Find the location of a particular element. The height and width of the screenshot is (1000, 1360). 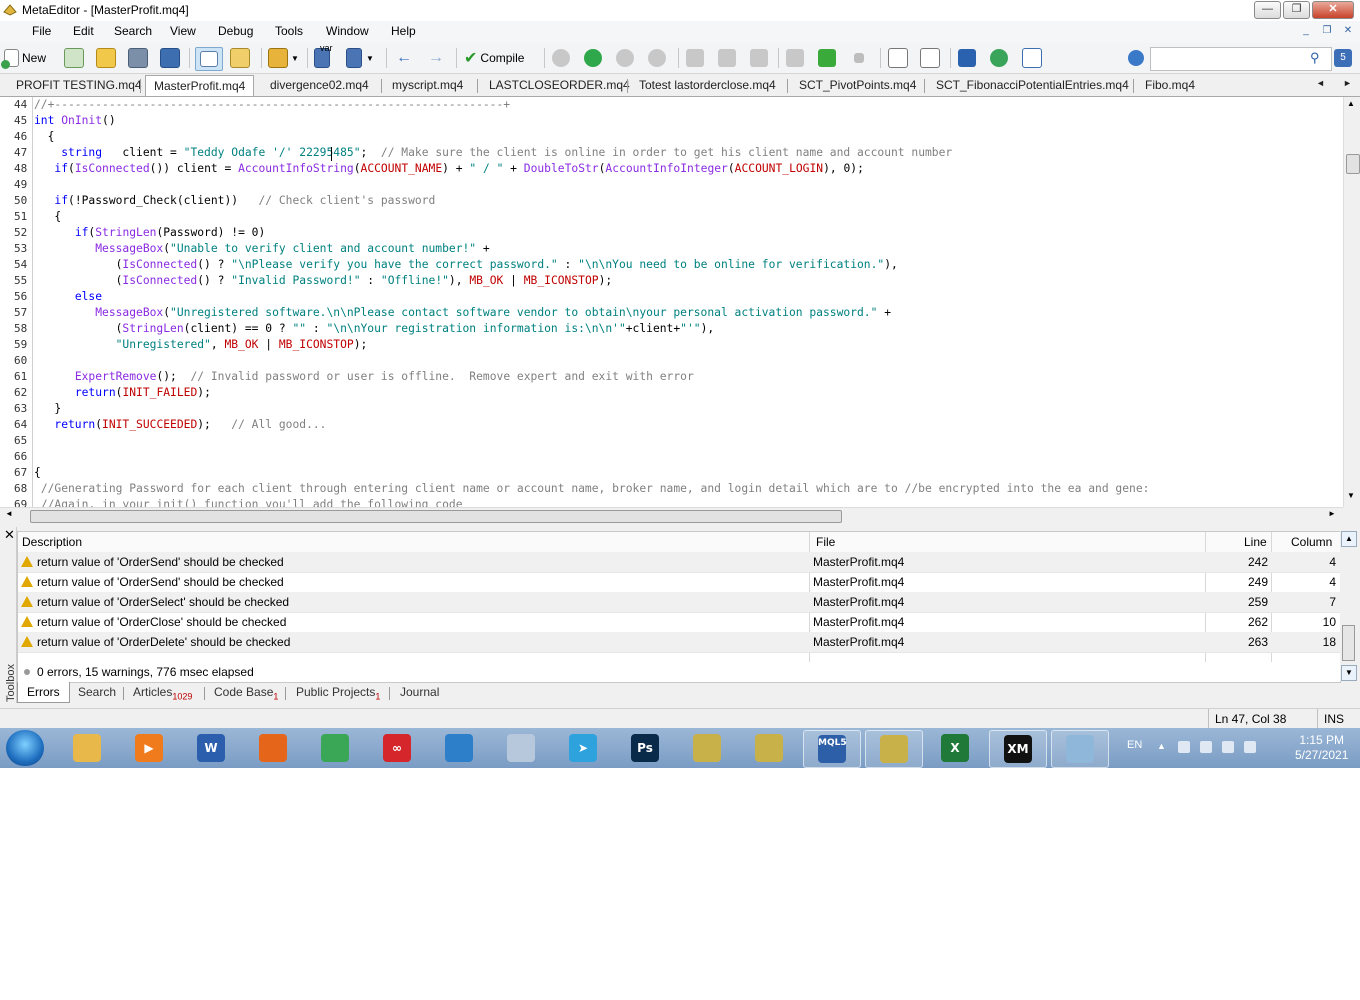

taskbar-app-globe is located at coordinates (459, 748).